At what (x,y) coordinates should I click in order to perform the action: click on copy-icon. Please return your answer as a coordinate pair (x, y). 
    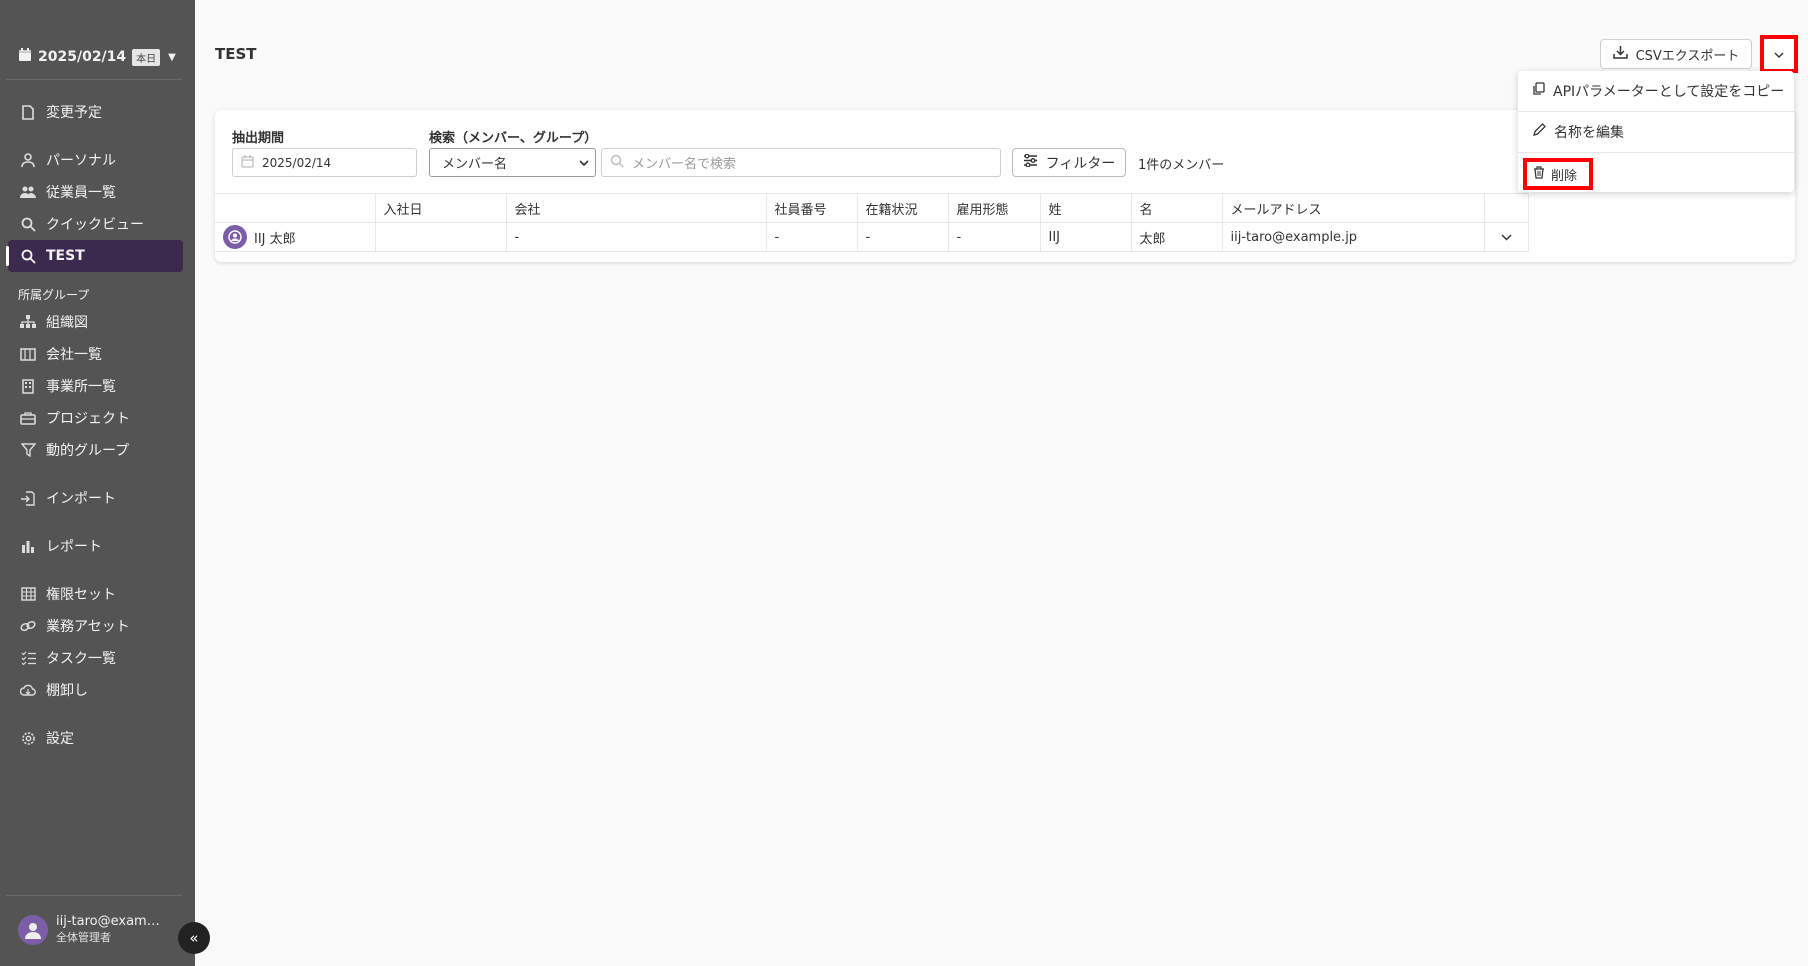
    Looking at the image, I should click on (1538, 91).